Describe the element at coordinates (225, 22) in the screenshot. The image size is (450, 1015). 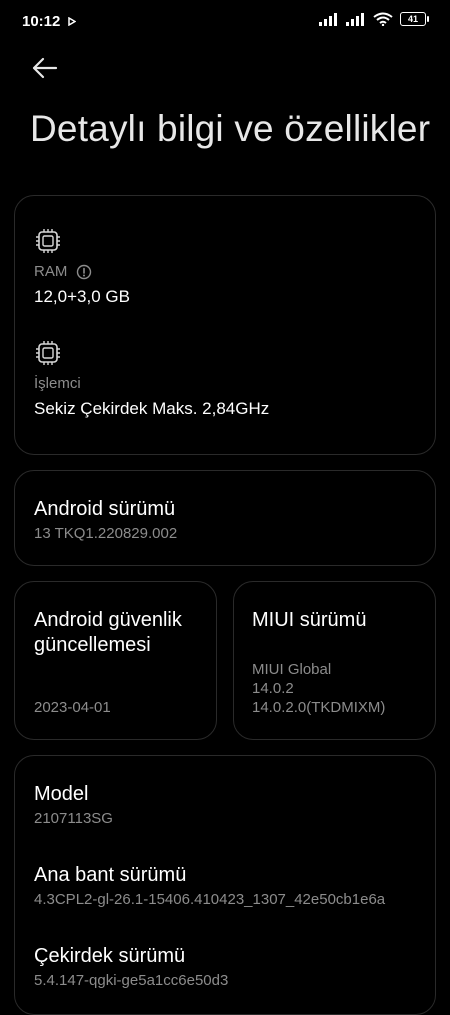
I see `status-bar: 10:12 41` at that location.